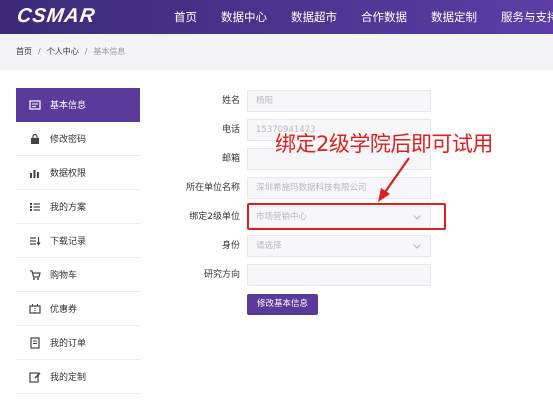  Describe the element at coordinates (356, 17) in the screenshot. I see `main-nav: 首页 数据中心 数据超市 合作数据 数据定制 服务与支持` at that location.